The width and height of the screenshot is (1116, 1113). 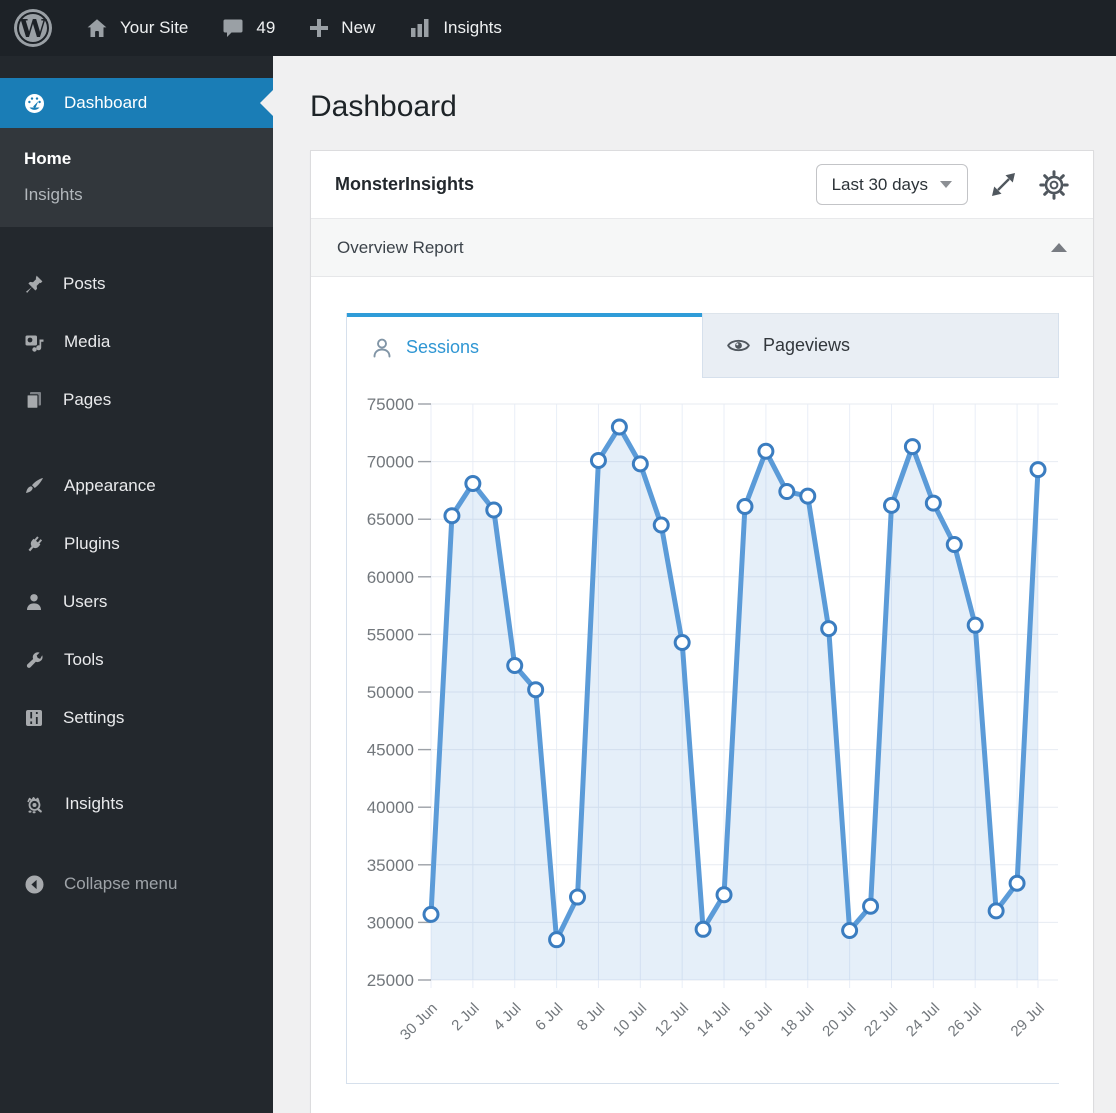 I want to click on submenu-item-insights: Insights, so click(x=136, y=195).